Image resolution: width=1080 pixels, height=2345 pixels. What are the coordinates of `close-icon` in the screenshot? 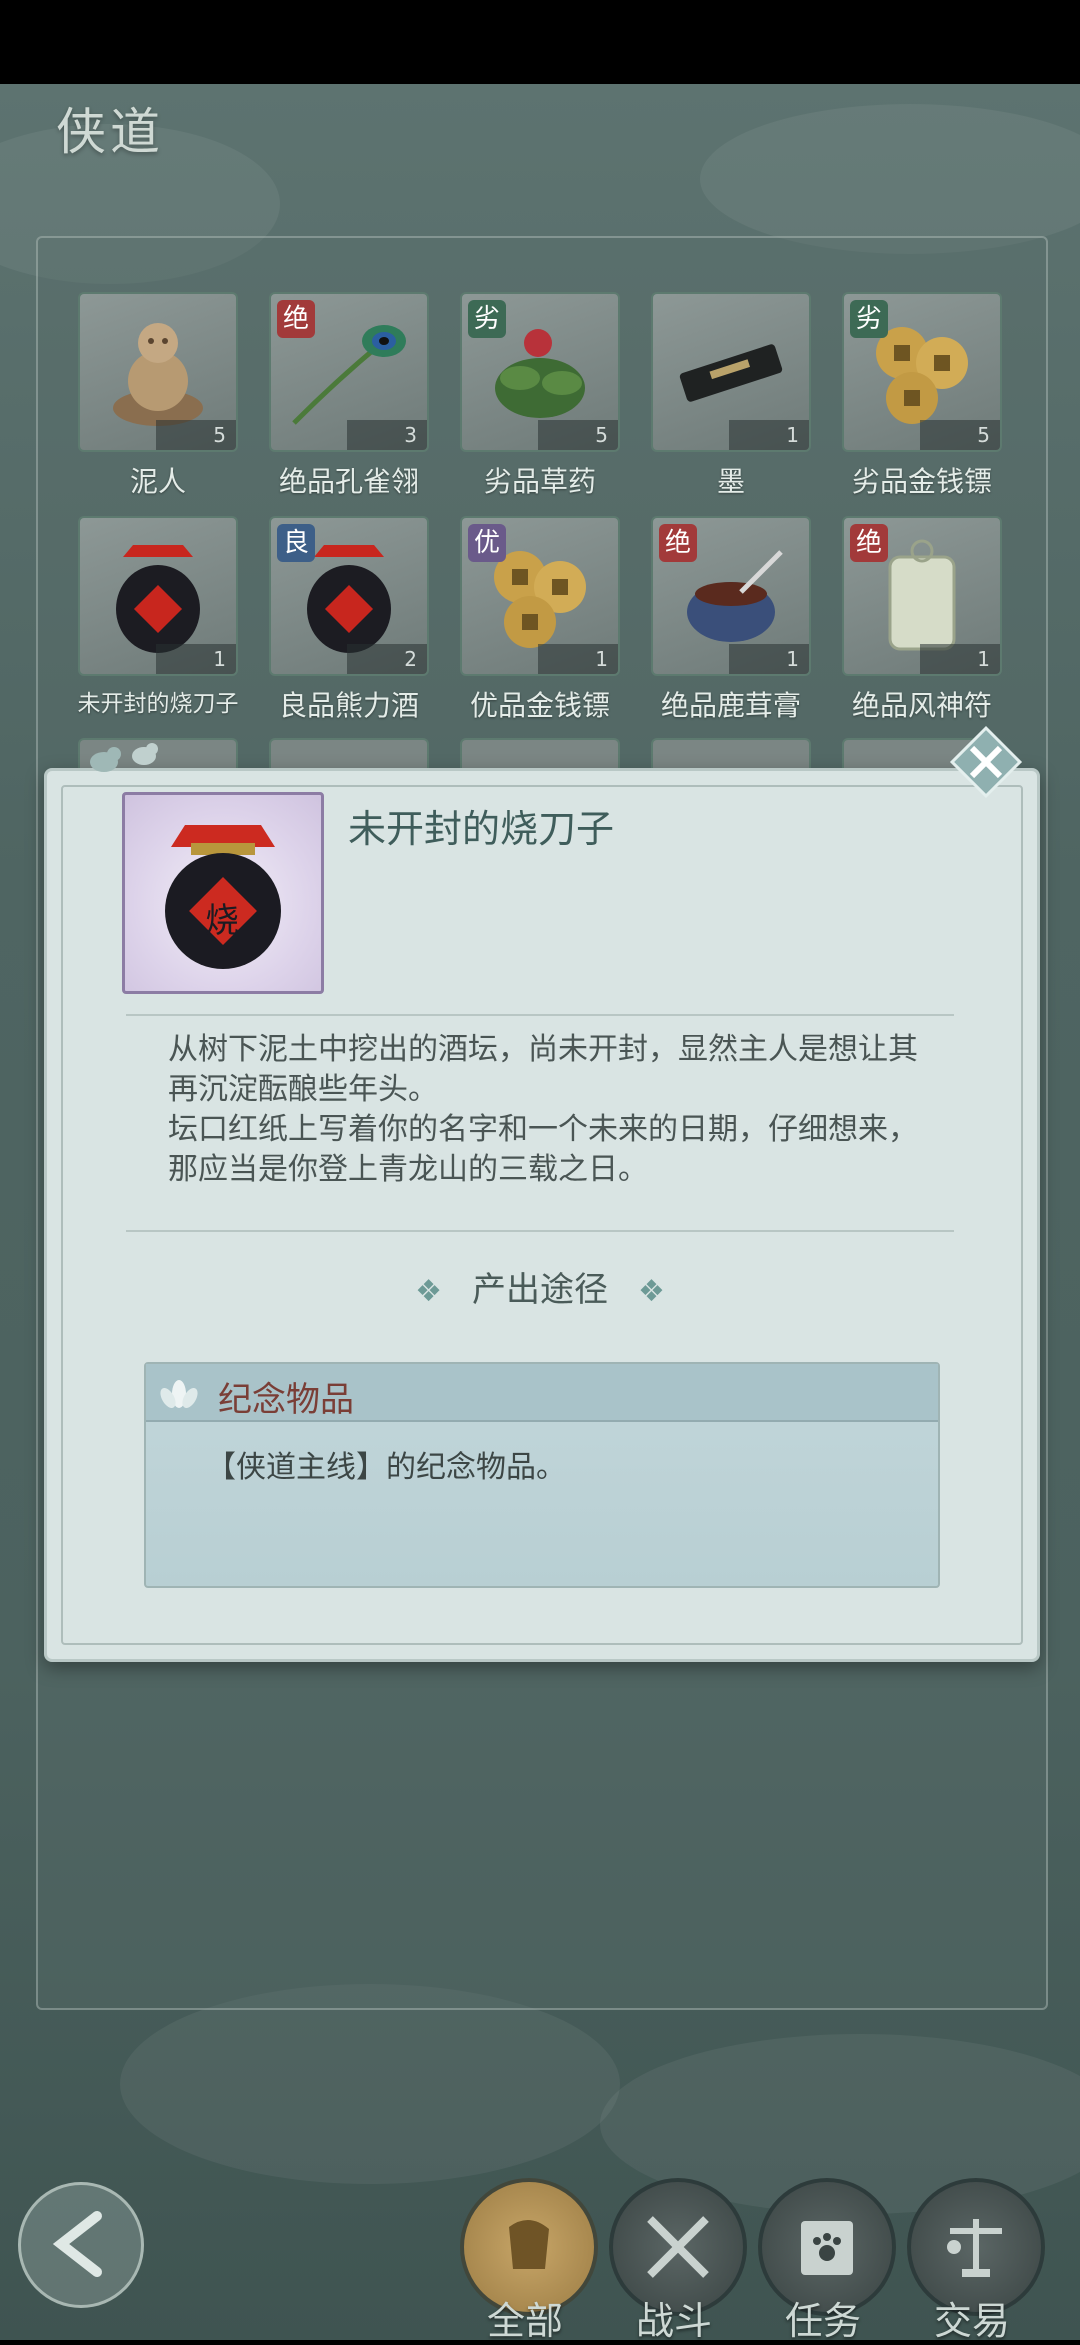 It's located at (986, 764).